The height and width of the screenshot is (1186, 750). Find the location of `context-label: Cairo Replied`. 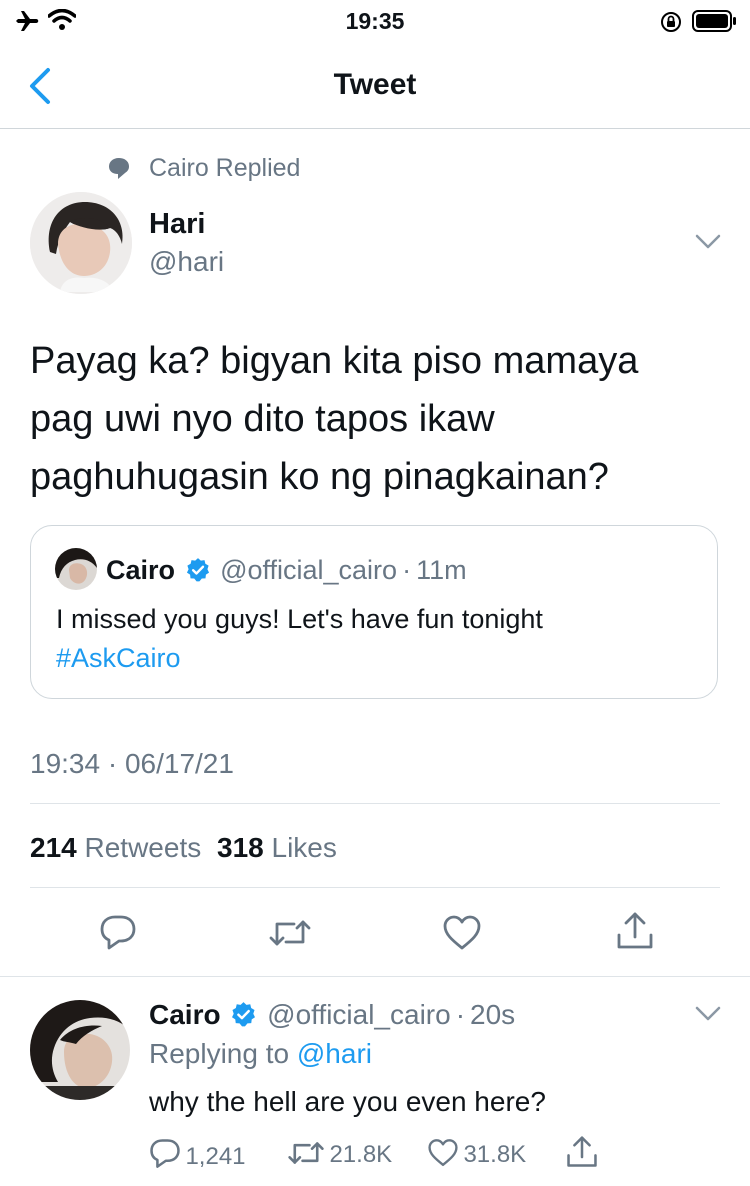

context-label: Cairo Replied is located at coordinates (225, 168).